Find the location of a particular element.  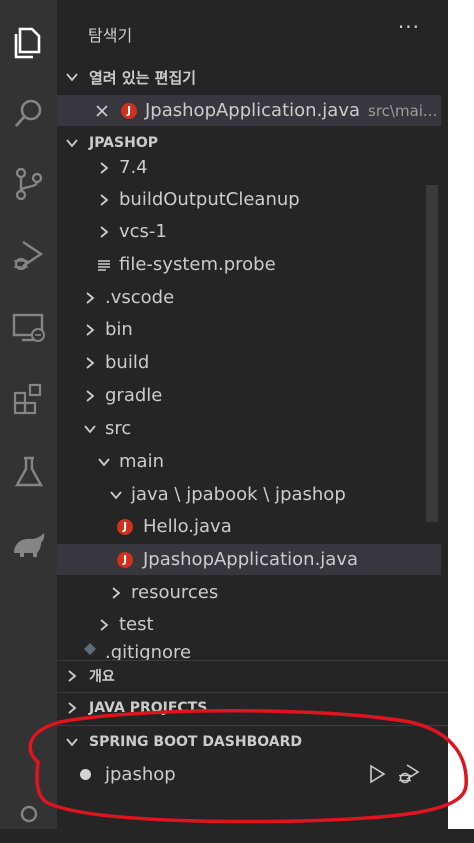

outline-section-header: 개요 is located at coordinates (252, 676).